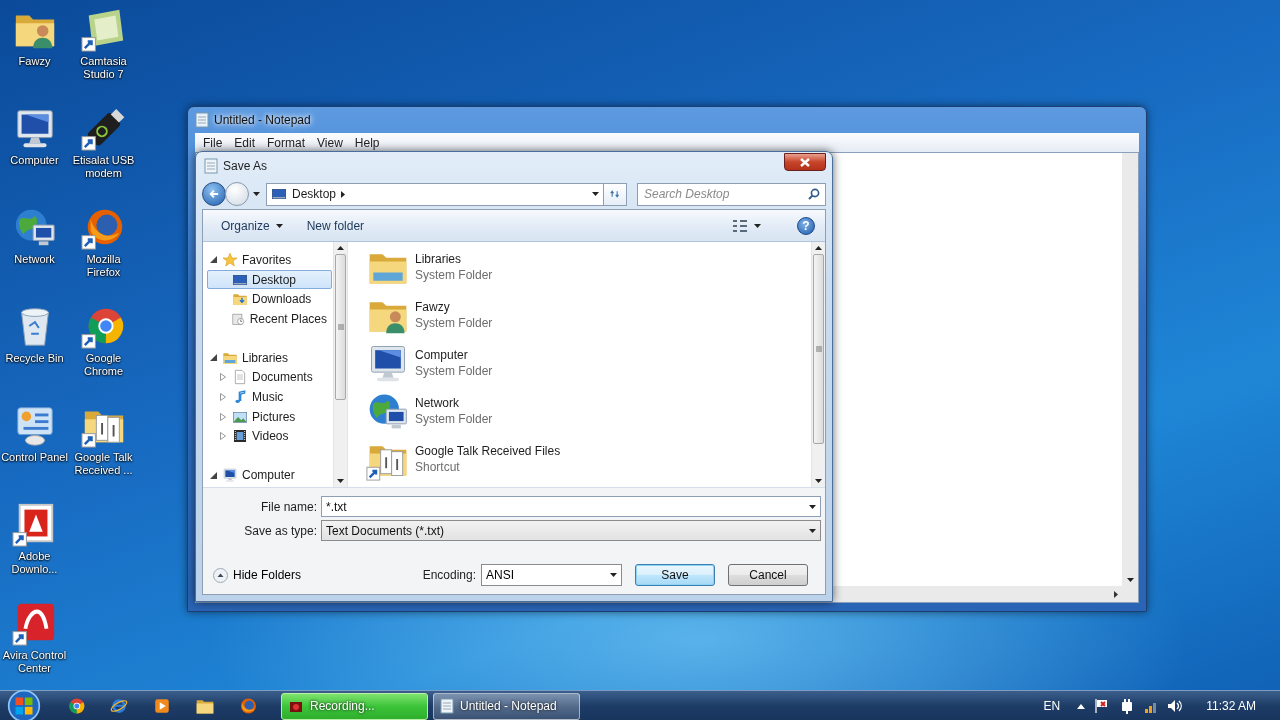 Image resolution: width=1280 pixels, height=720 pixels. I want to click on tree-item: Libraries, so click(269, 357).